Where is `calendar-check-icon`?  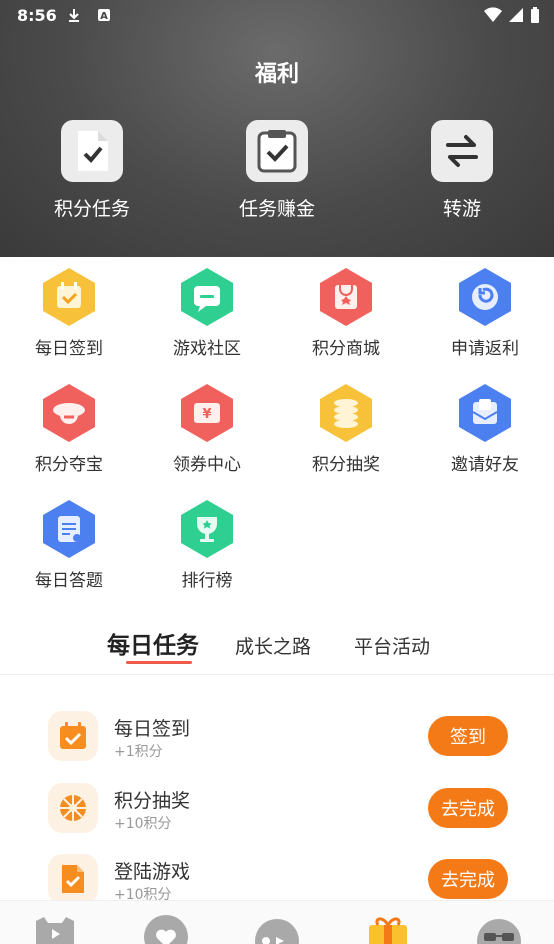
calendar-check-icon is located at coordinates (73, 736).